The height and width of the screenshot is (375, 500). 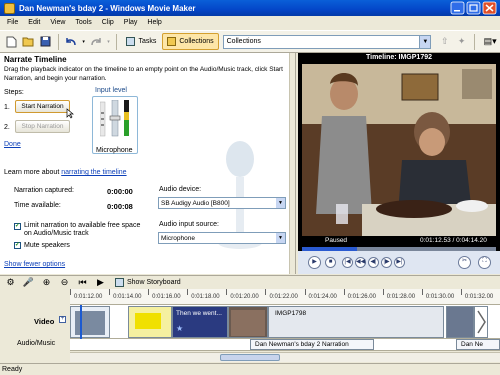 I want to click on video-track: Then we went... ★ IMGP1798, so click(x=285, y=322).